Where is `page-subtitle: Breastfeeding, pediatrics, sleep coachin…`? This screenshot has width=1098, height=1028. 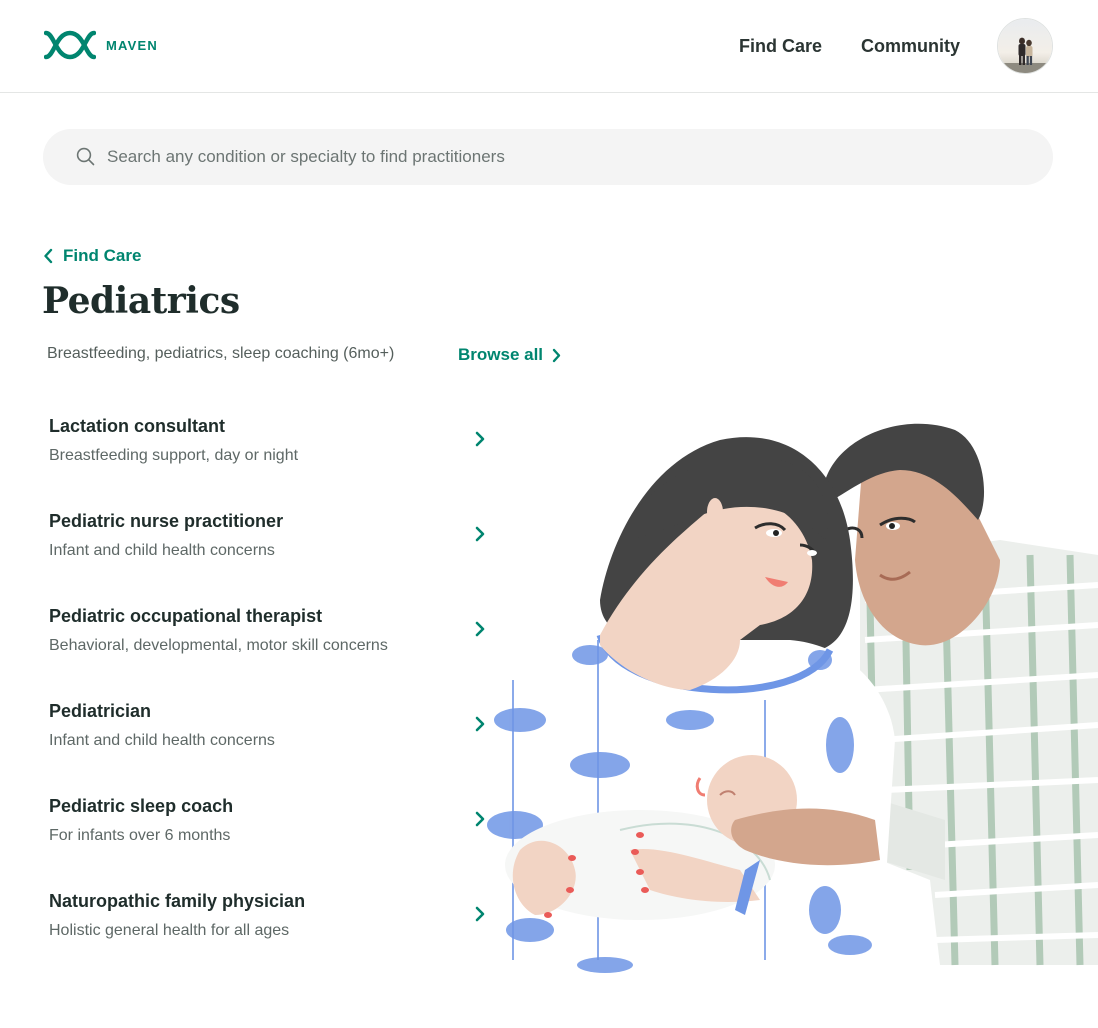 page-subtitle: Breastfeeding, pediatrics, sleep coachin… is located at coordinates (221, 353).